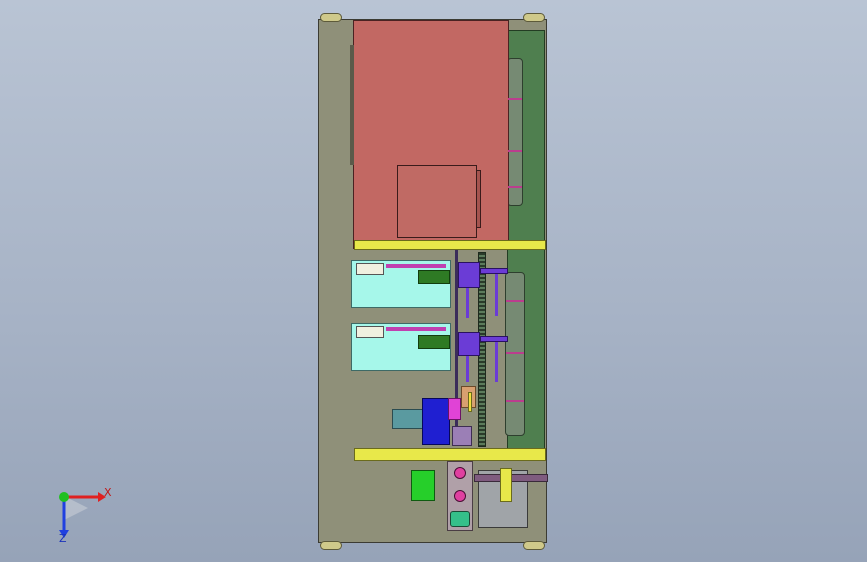 The height and width of the screenshot is (562, 867). Describe the element at coordinates (370, 269) in the screenshot. I see `upper-cylinder` at that location.